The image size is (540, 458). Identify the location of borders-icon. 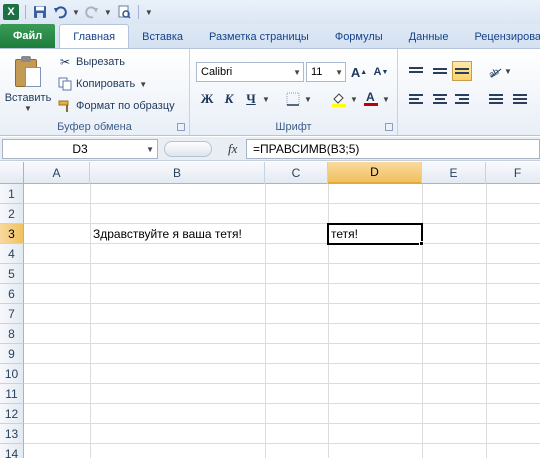
(293, 99).